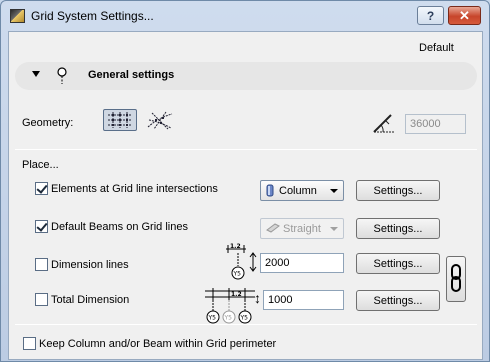 This screenshot has height=362, width=490. Describe the element at coordinates (302, 263) in the screenshot. I see `dimension-offset-field: 2000` at that location.